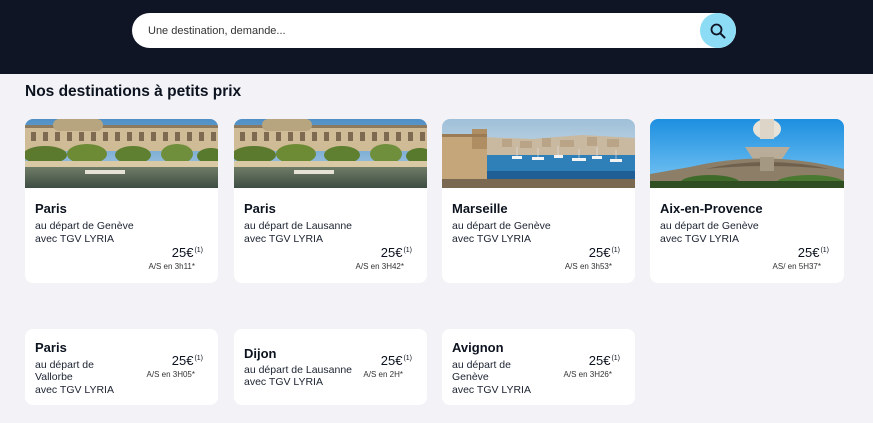  Describe the element at coordinates (54, 377) in the screenshot. I see `destination-origin-city: Vallorbe` at that location.